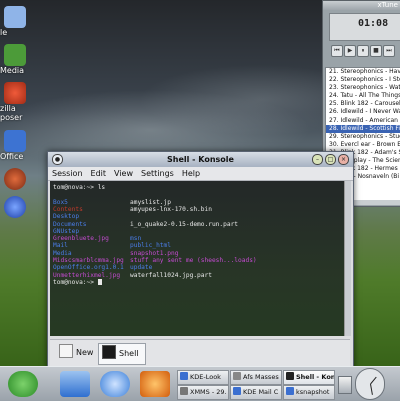 The image size is (400, 401). I want to click on ls-entry: Box5, so click(60, 202).